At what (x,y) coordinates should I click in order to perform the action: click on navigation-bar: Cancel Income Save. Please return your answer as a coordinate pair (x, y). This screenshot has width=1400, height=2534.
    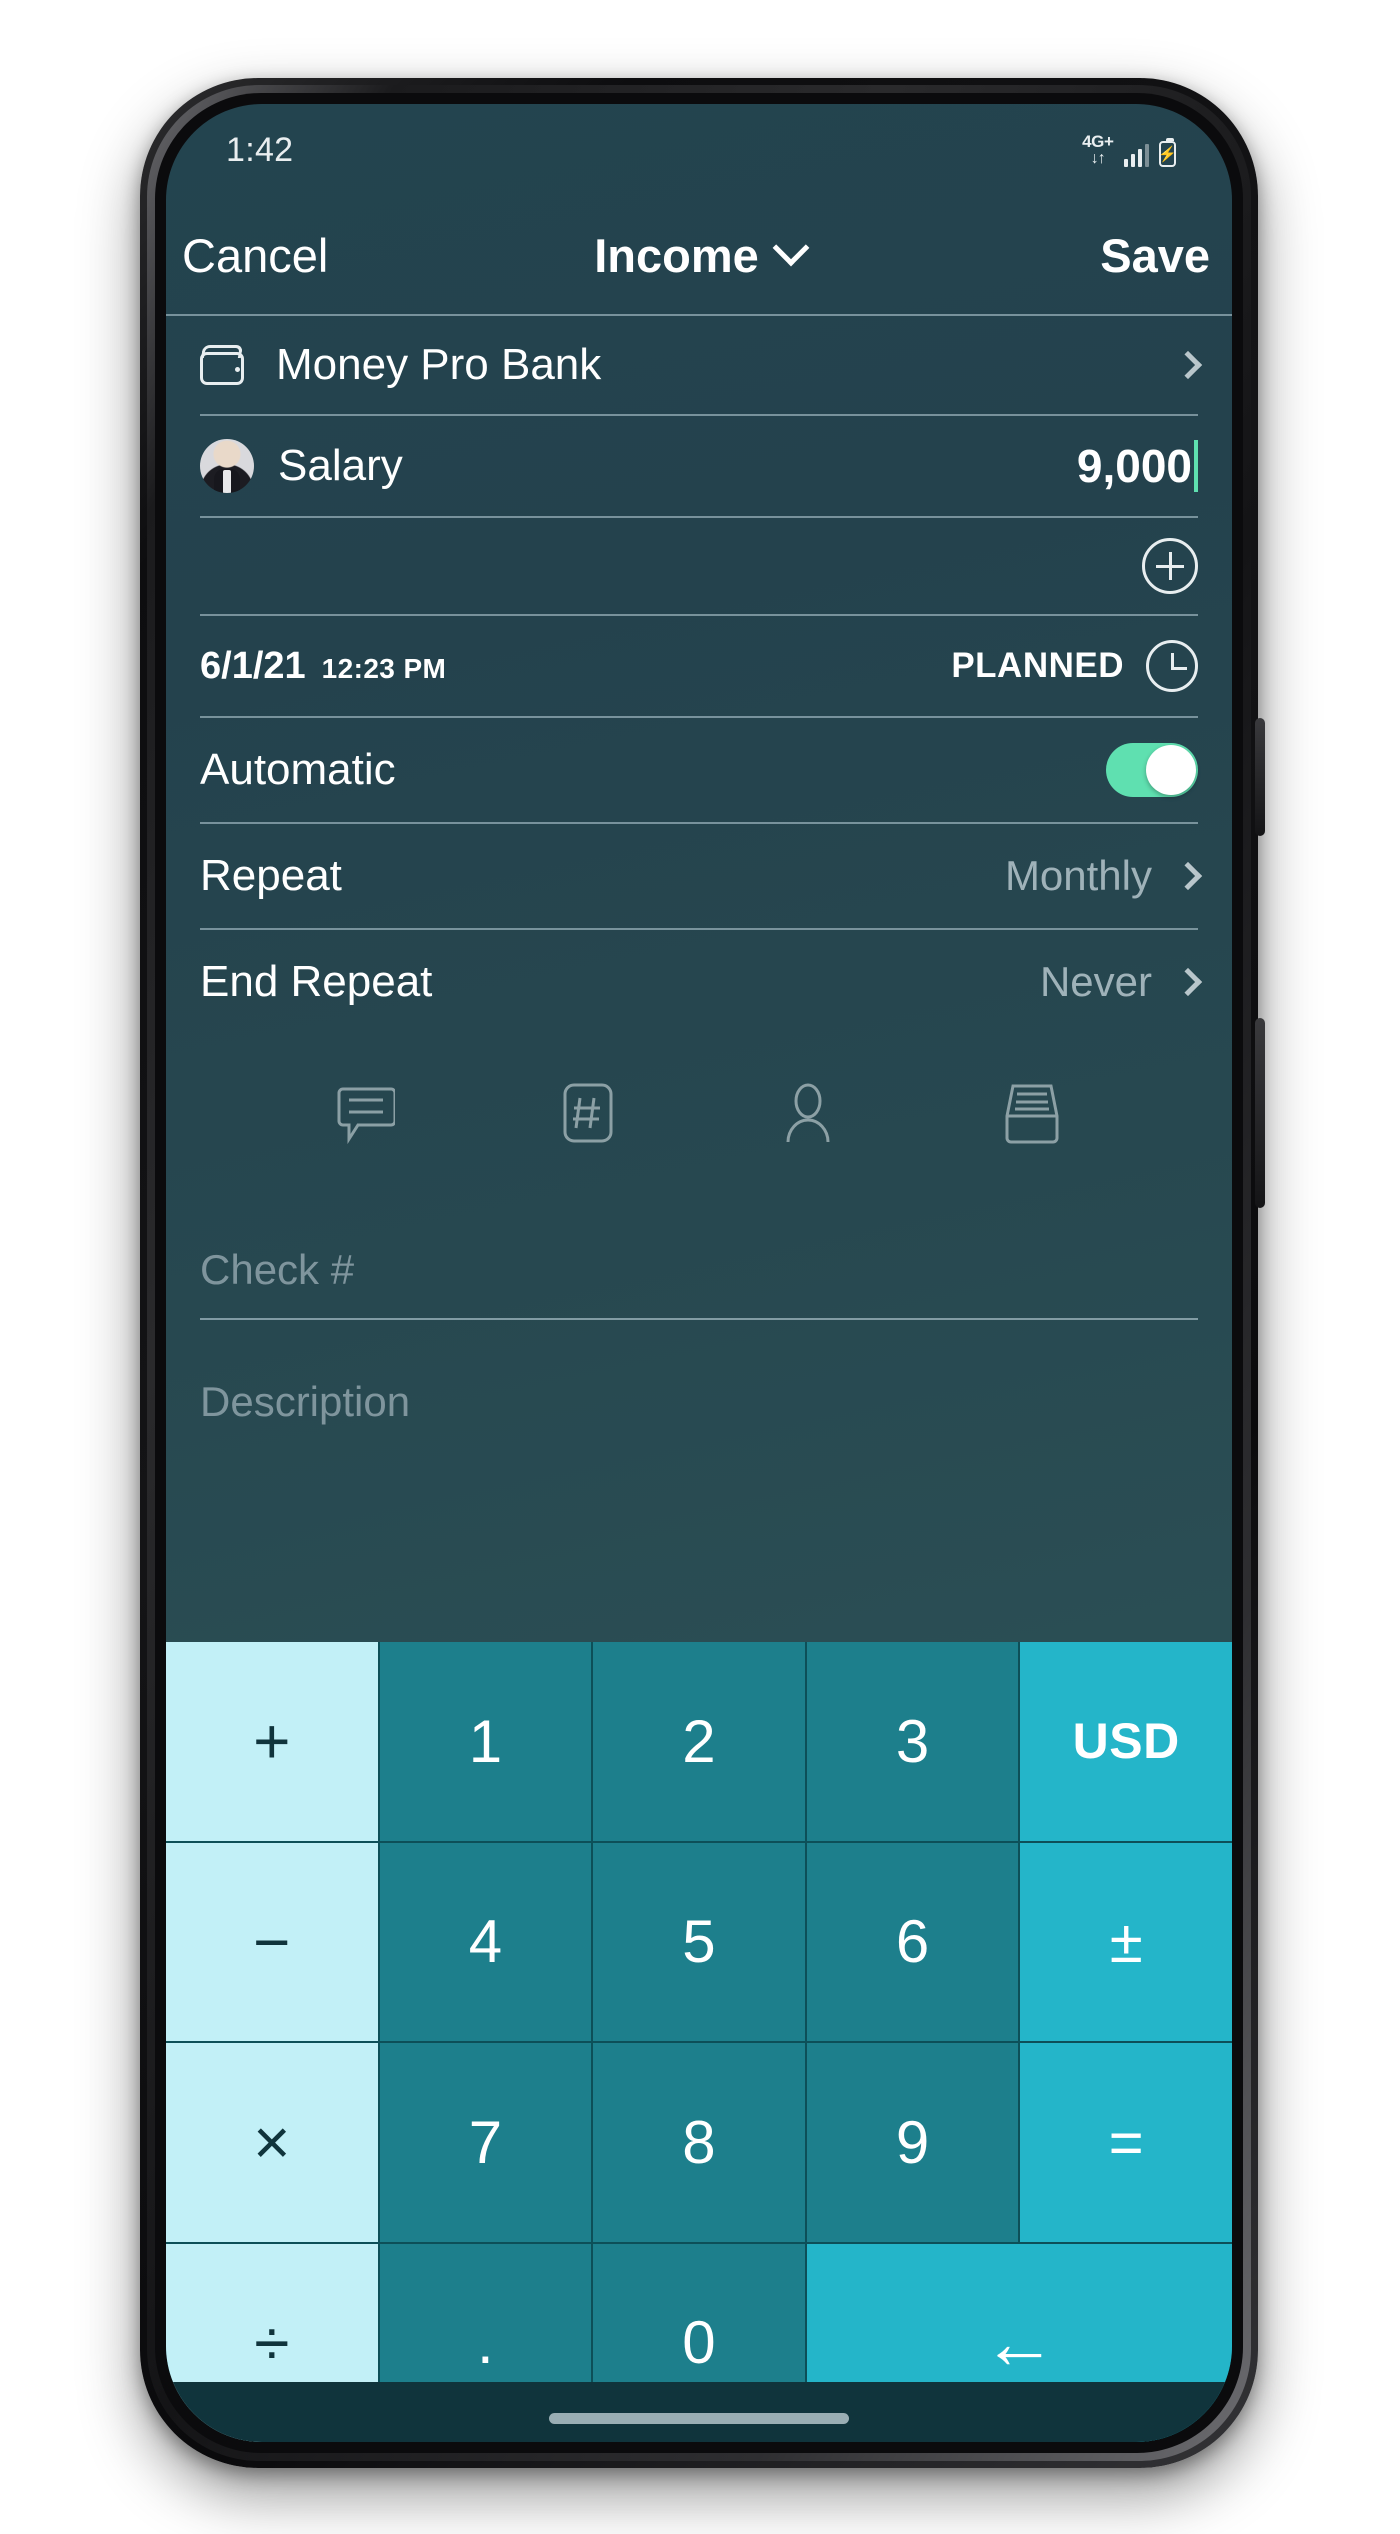
    Looking at the image, I should click on (699, 255).